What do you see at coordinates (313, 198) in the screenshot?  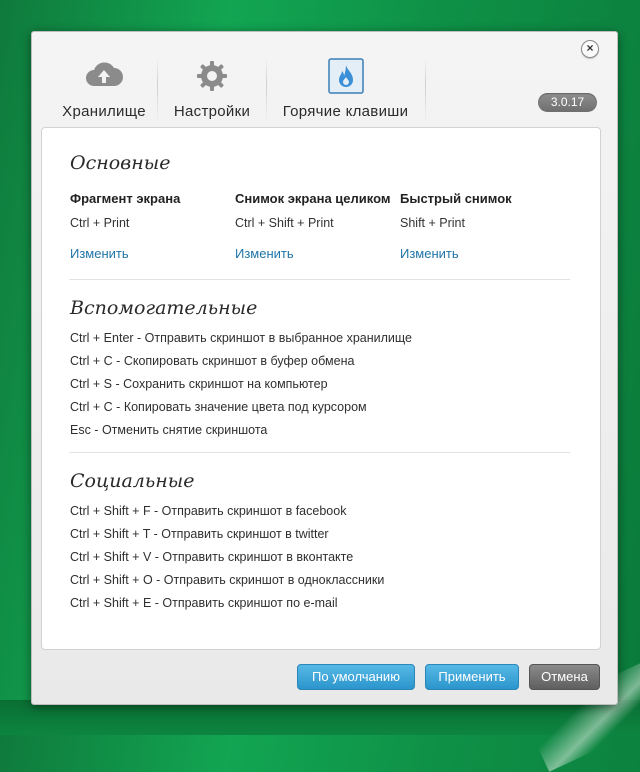 I see `column-header-fullscreen: Снимок экрана целиком` at bounding box center [313, 198].